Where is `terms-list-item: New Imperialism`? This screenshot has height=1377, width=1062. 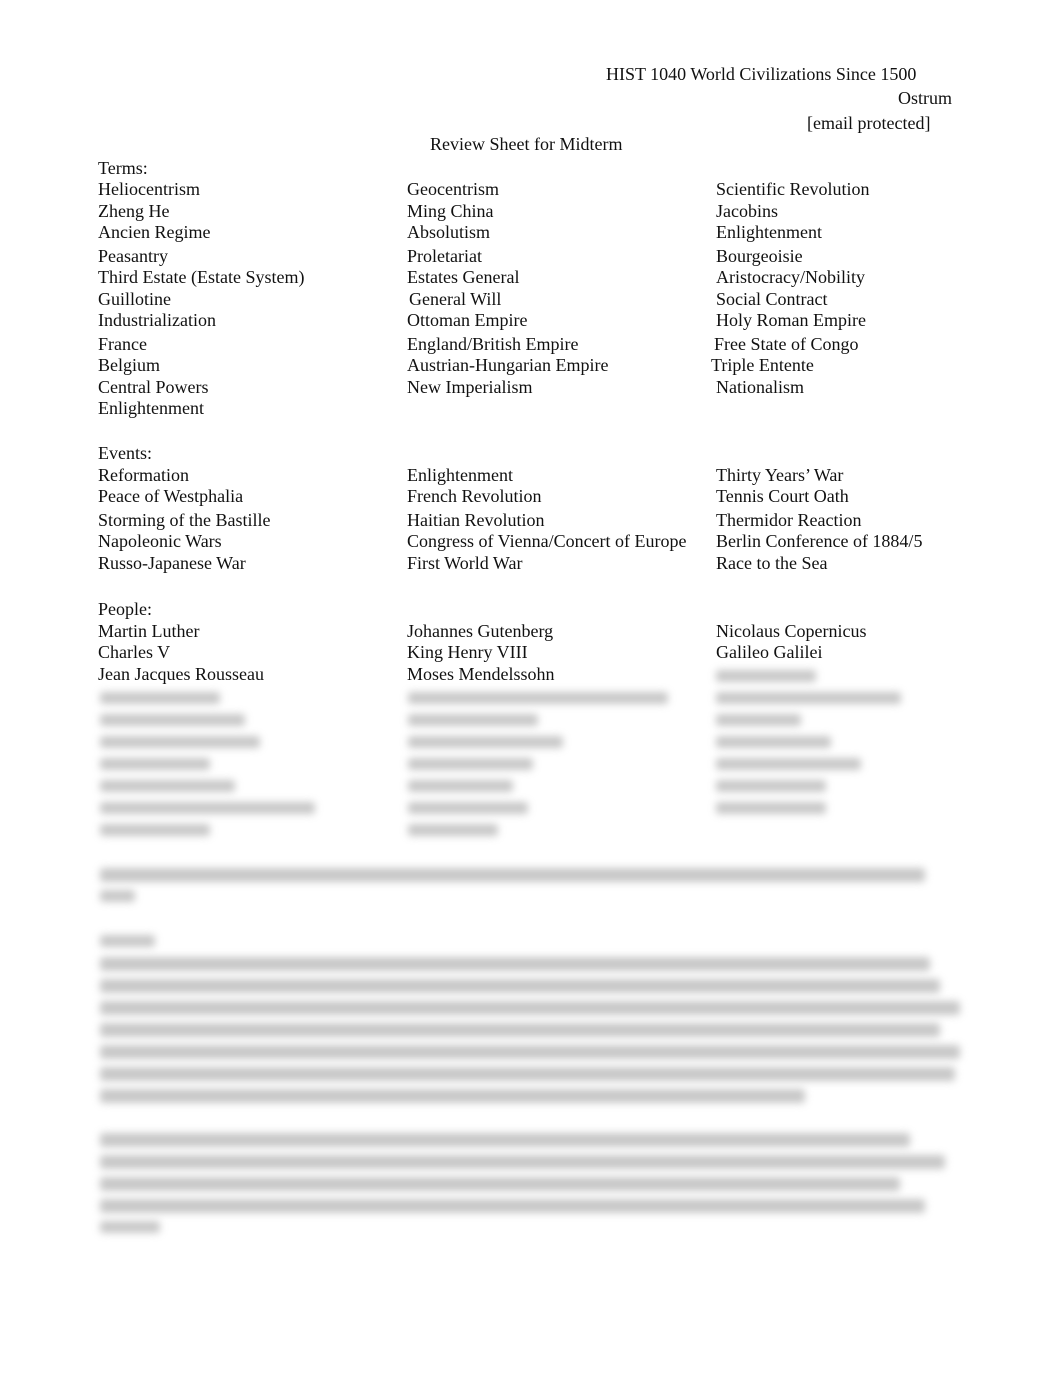 terms-list-item: New Imperialism is located at coordinates (470, 387).